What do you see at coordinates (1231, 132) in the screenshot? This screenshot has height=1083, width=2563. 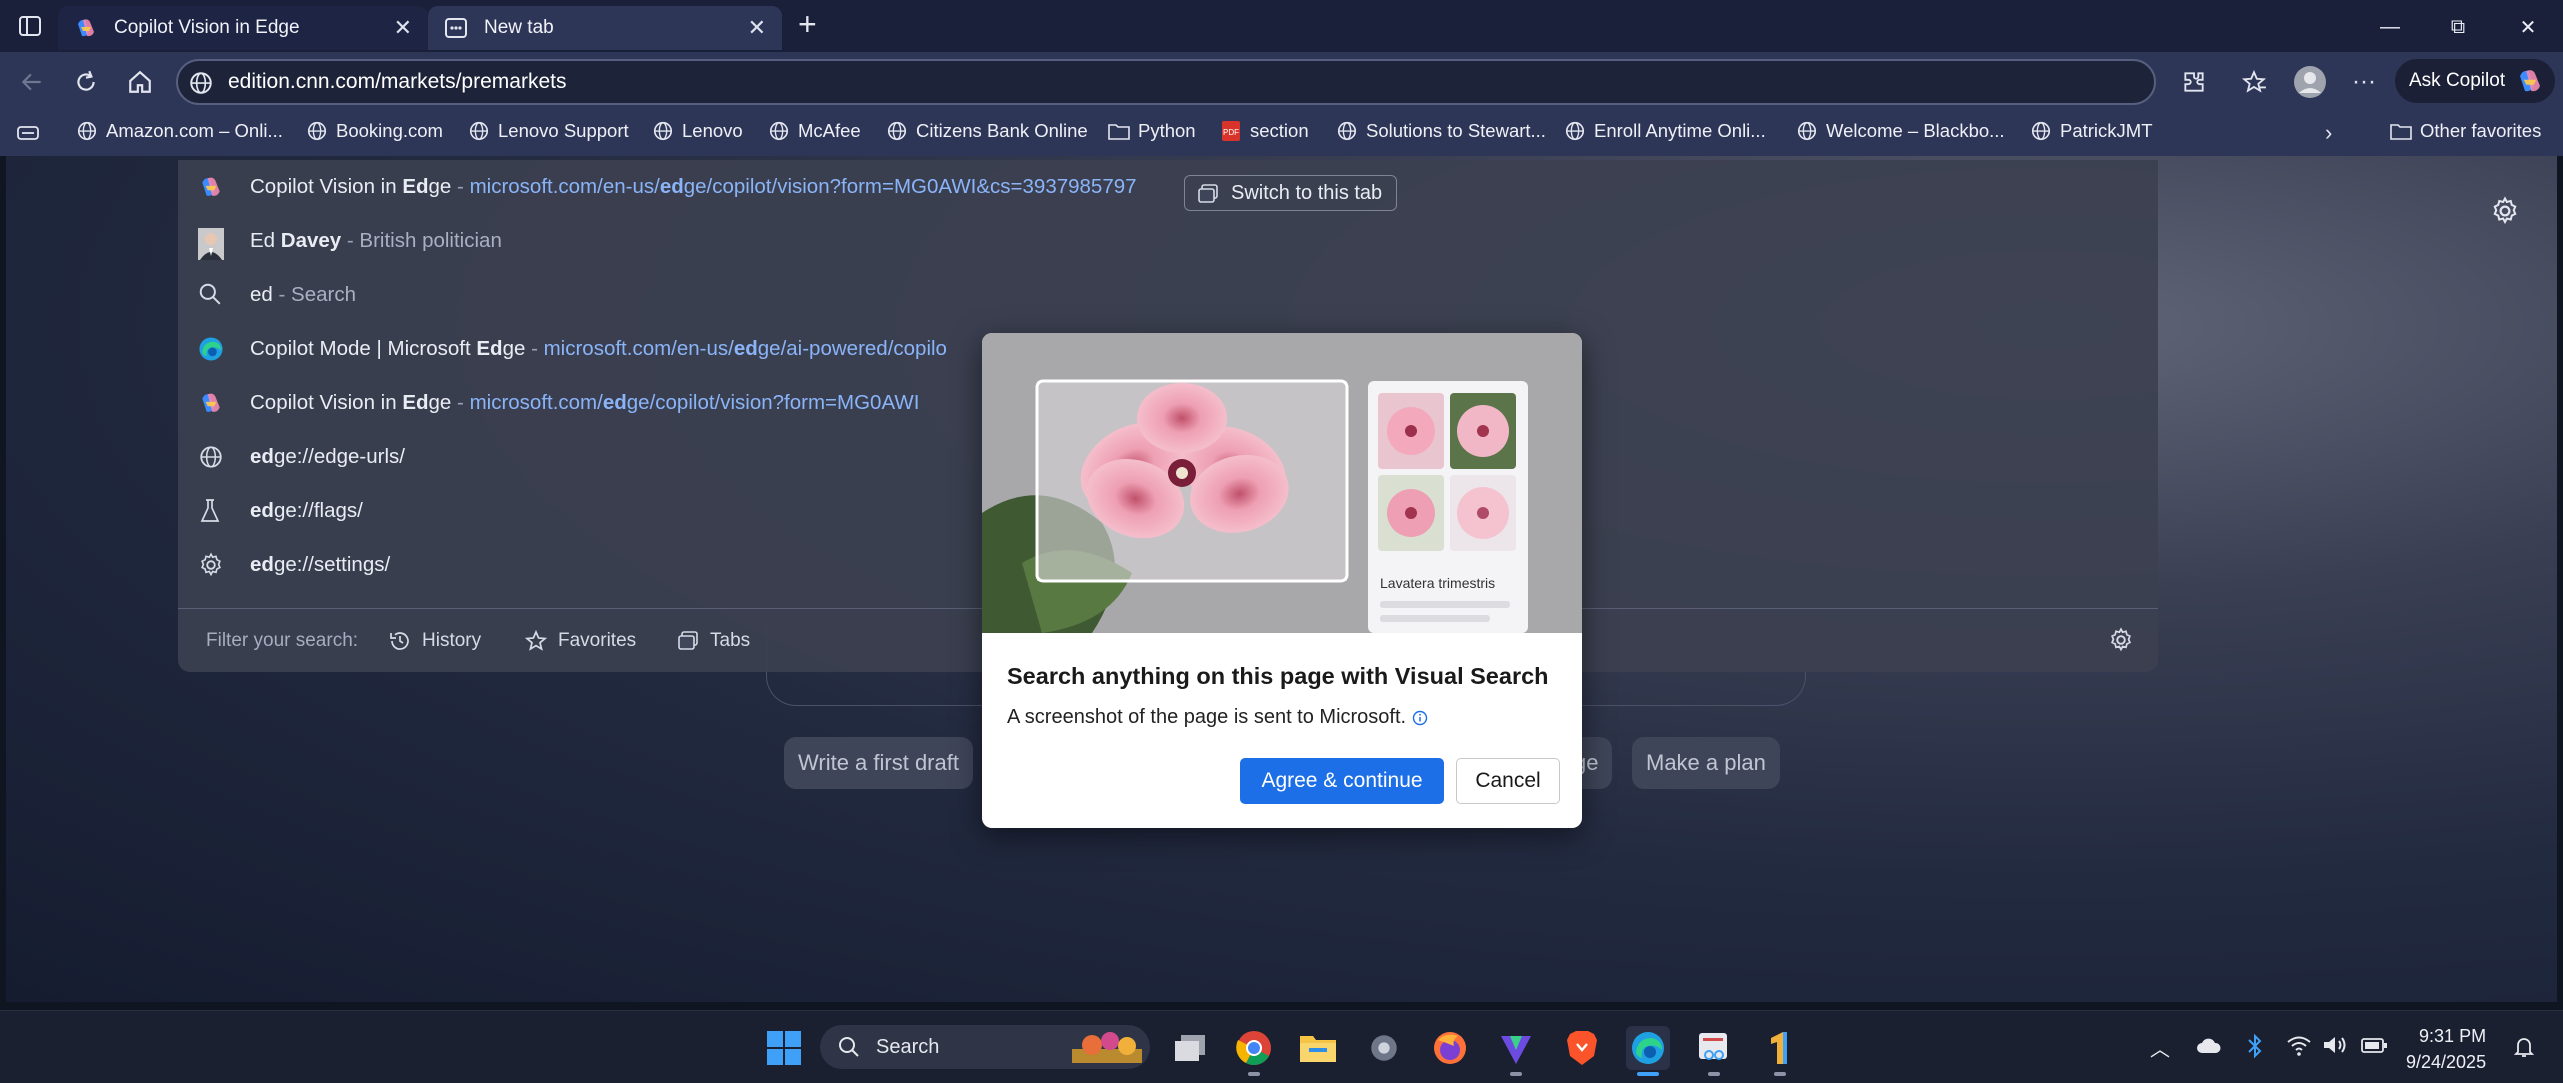 I see `svg-text: PDF` at bounding box center [1231, 132].